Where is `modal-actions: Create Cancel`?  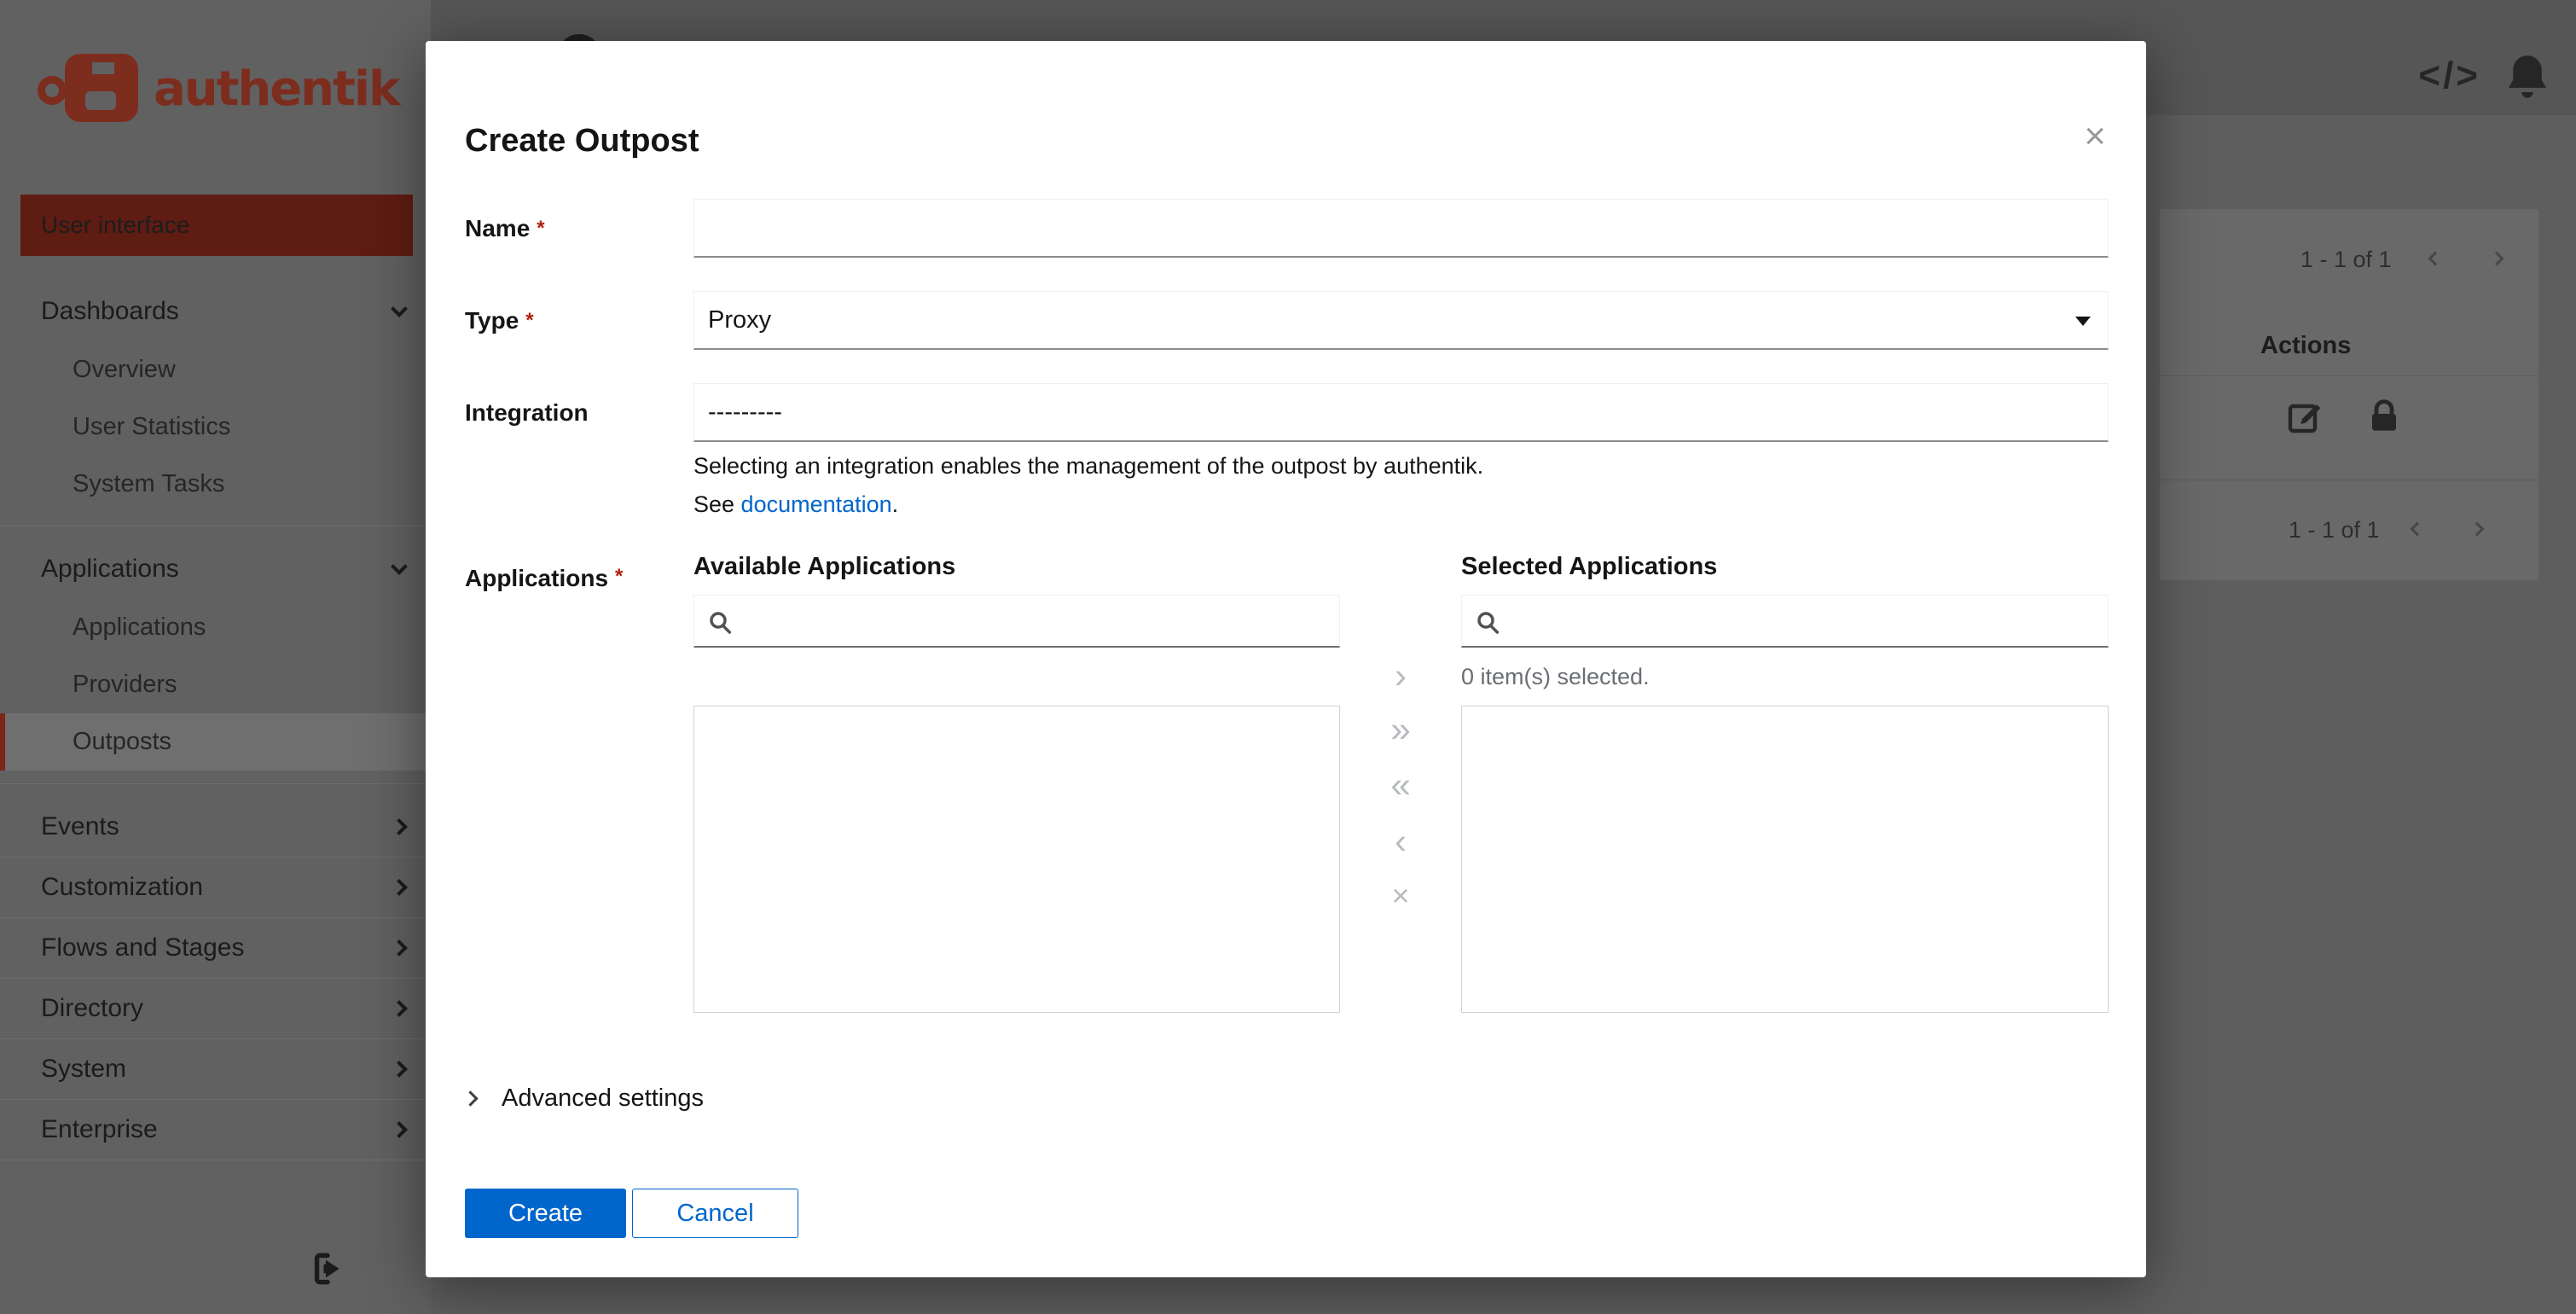 modal-actions: Create Cancel is located at coordinates (631, 1213).